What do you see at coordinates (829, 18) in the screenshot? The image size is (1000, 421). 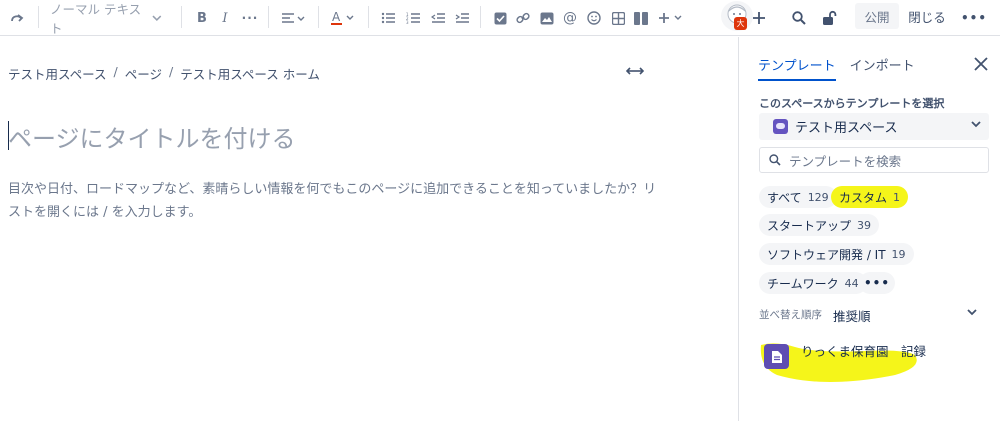 I see `unlock-icon` at bounding box center [829, 18].